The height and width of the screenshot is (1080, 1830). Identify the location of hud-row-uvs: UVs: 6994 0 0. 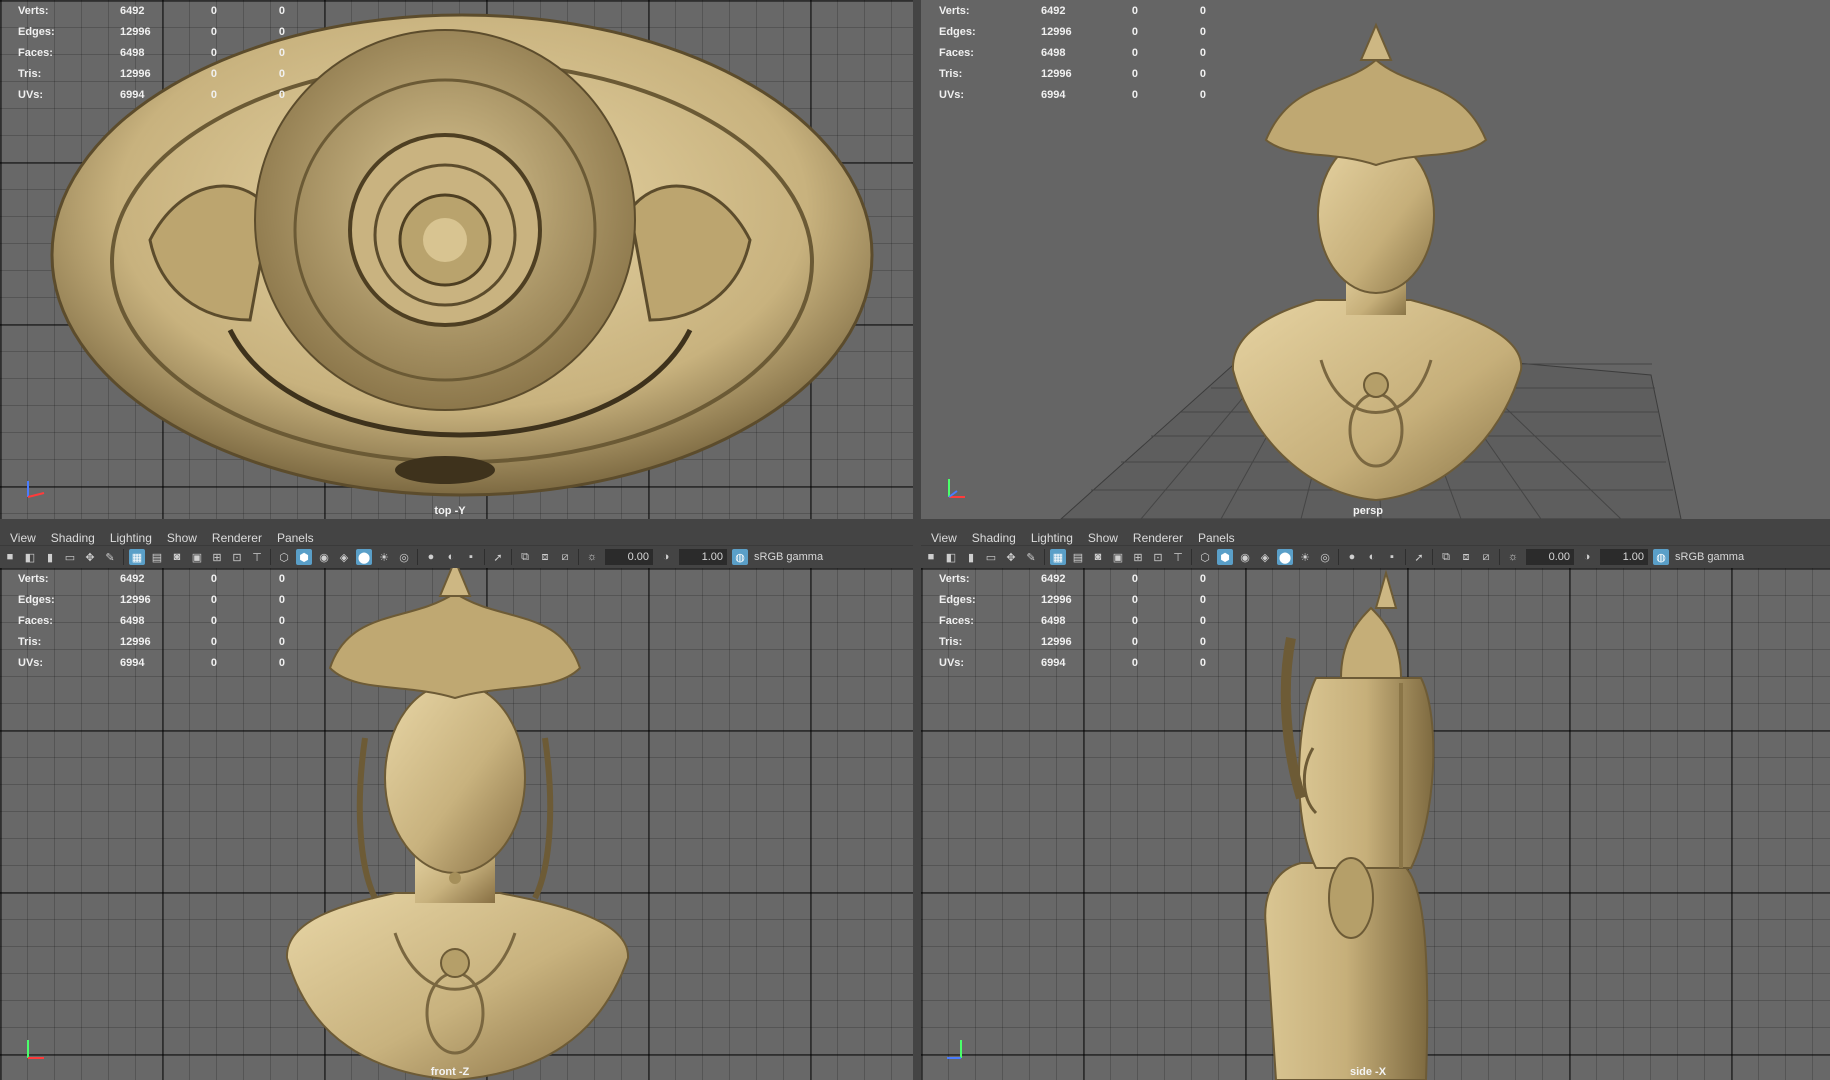
(1072, 94).